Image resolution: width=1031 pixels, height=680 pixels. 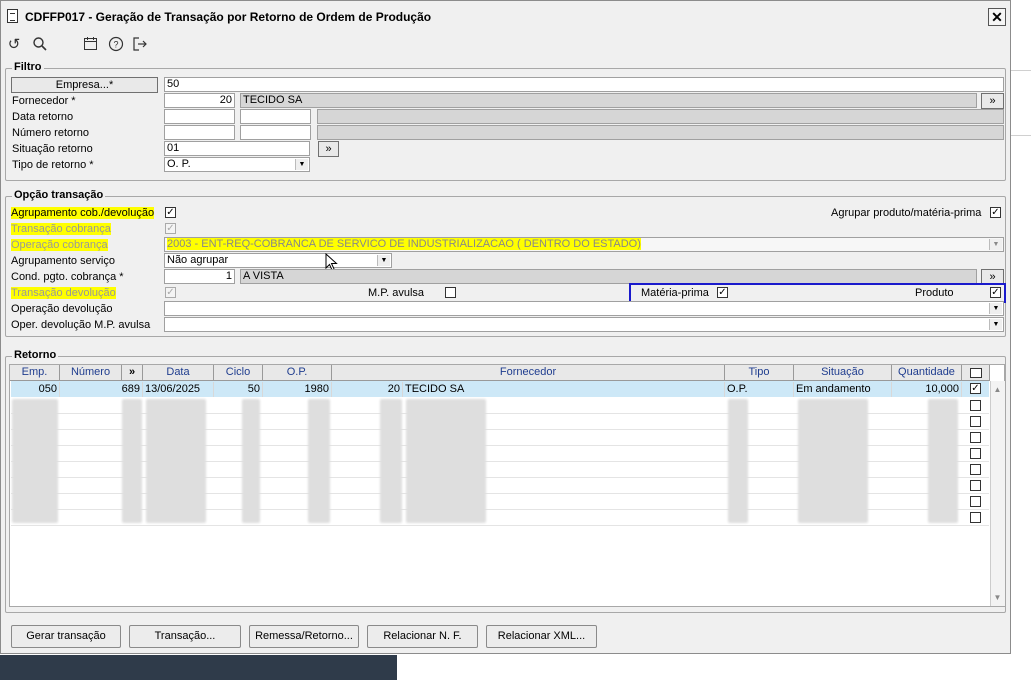 I want to click on operacao-devolucao-label: Operação devolução, so click(x=62, y=309).